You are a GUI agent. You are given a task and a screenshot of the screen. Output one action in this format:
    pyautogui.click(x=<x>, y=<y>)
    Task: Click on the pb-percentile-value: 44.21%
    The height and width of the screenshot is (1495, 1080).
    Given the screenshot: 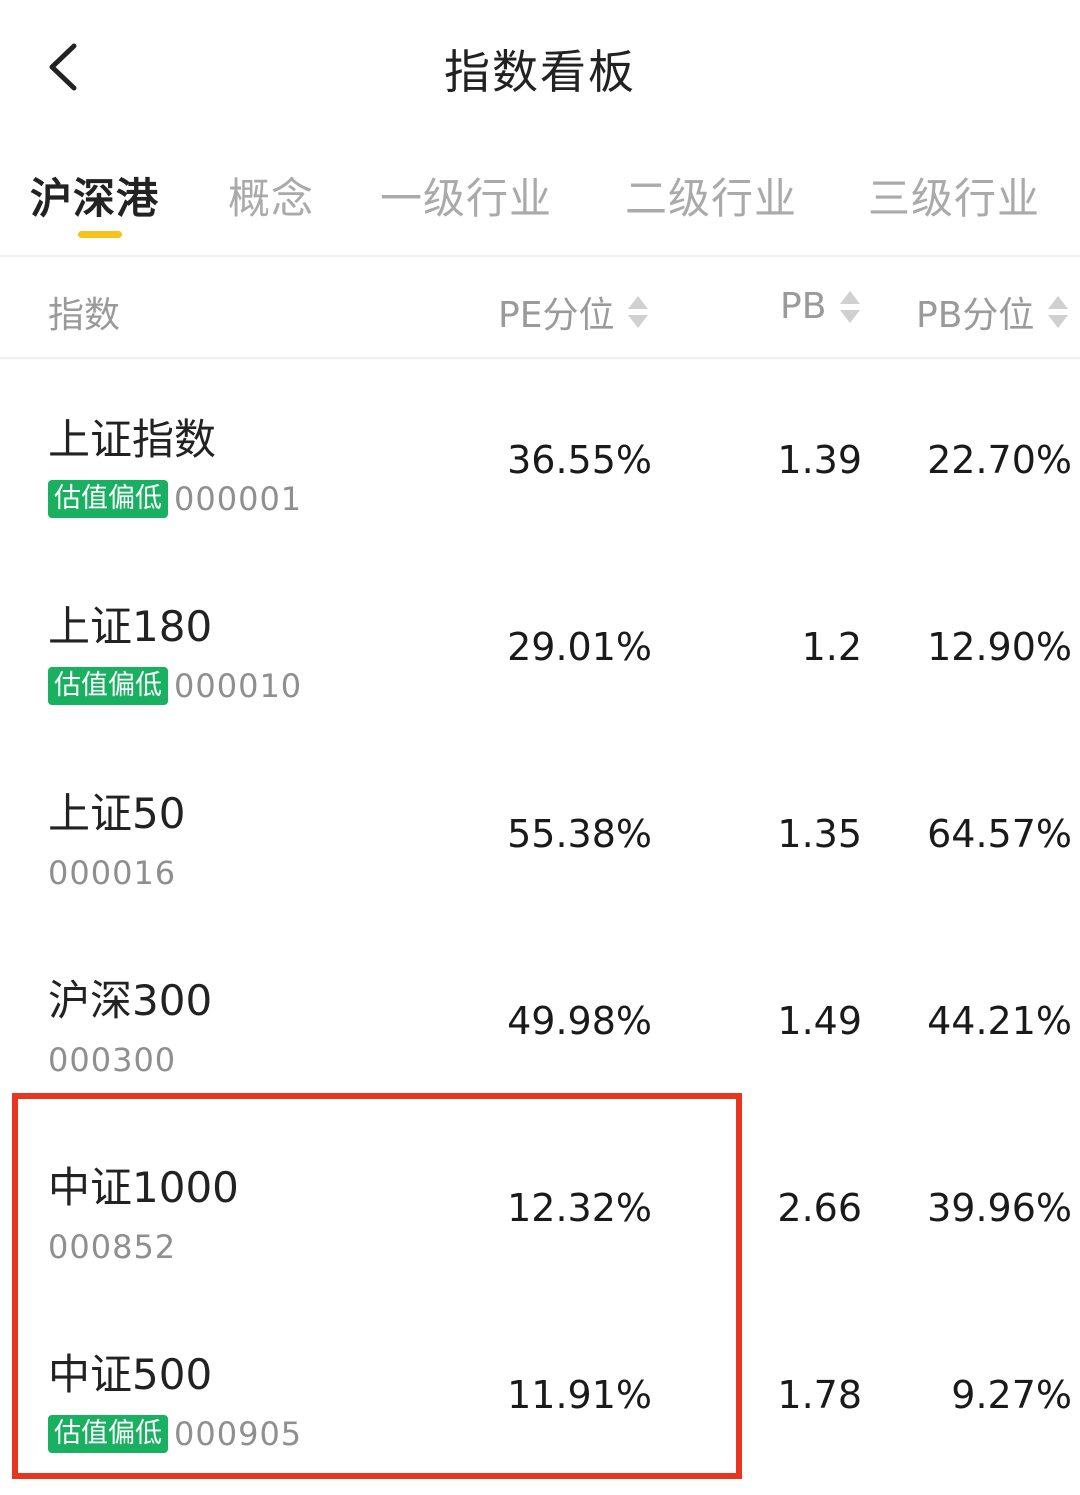 What is the action you would take?
    pyautogui.click(x=999, y=1021)
    